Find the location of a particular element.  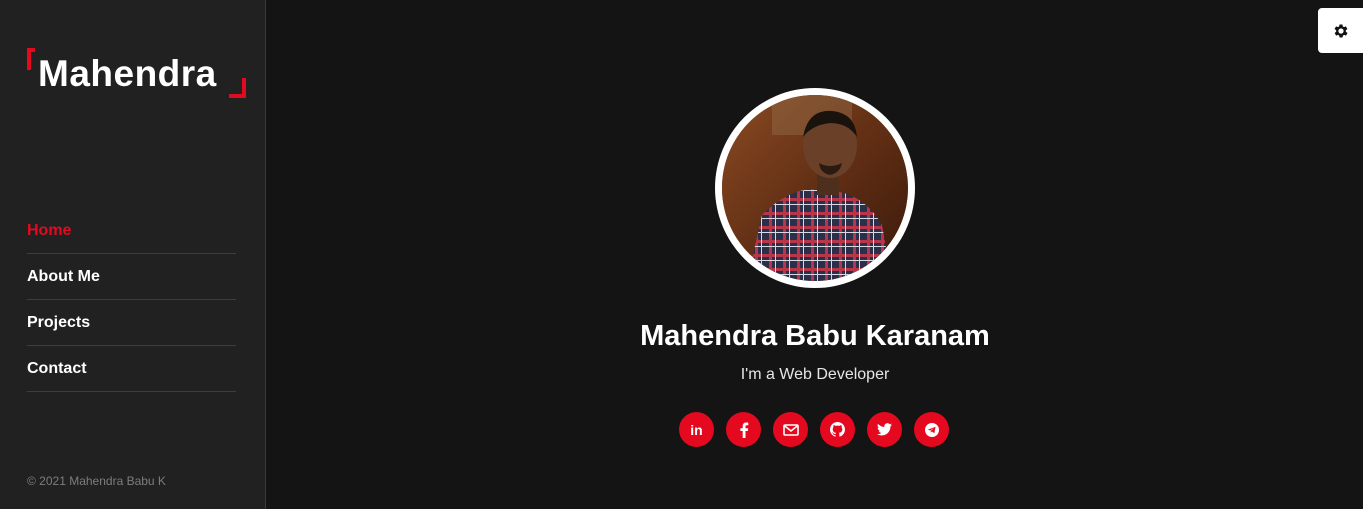

social-links: in is located at coordinates (814, 429).